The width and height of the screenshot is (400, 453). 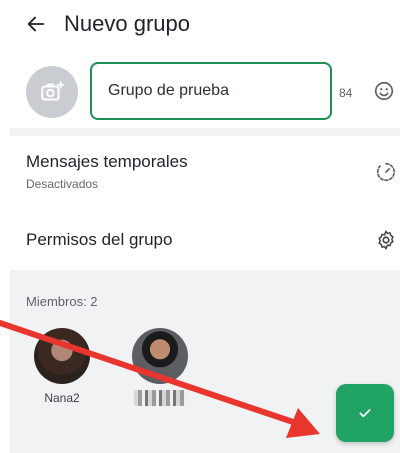 What do you see at coordinates (160, 398) in the screenshot?
I see `obscured-member-name` at bounding box center [160, 398].